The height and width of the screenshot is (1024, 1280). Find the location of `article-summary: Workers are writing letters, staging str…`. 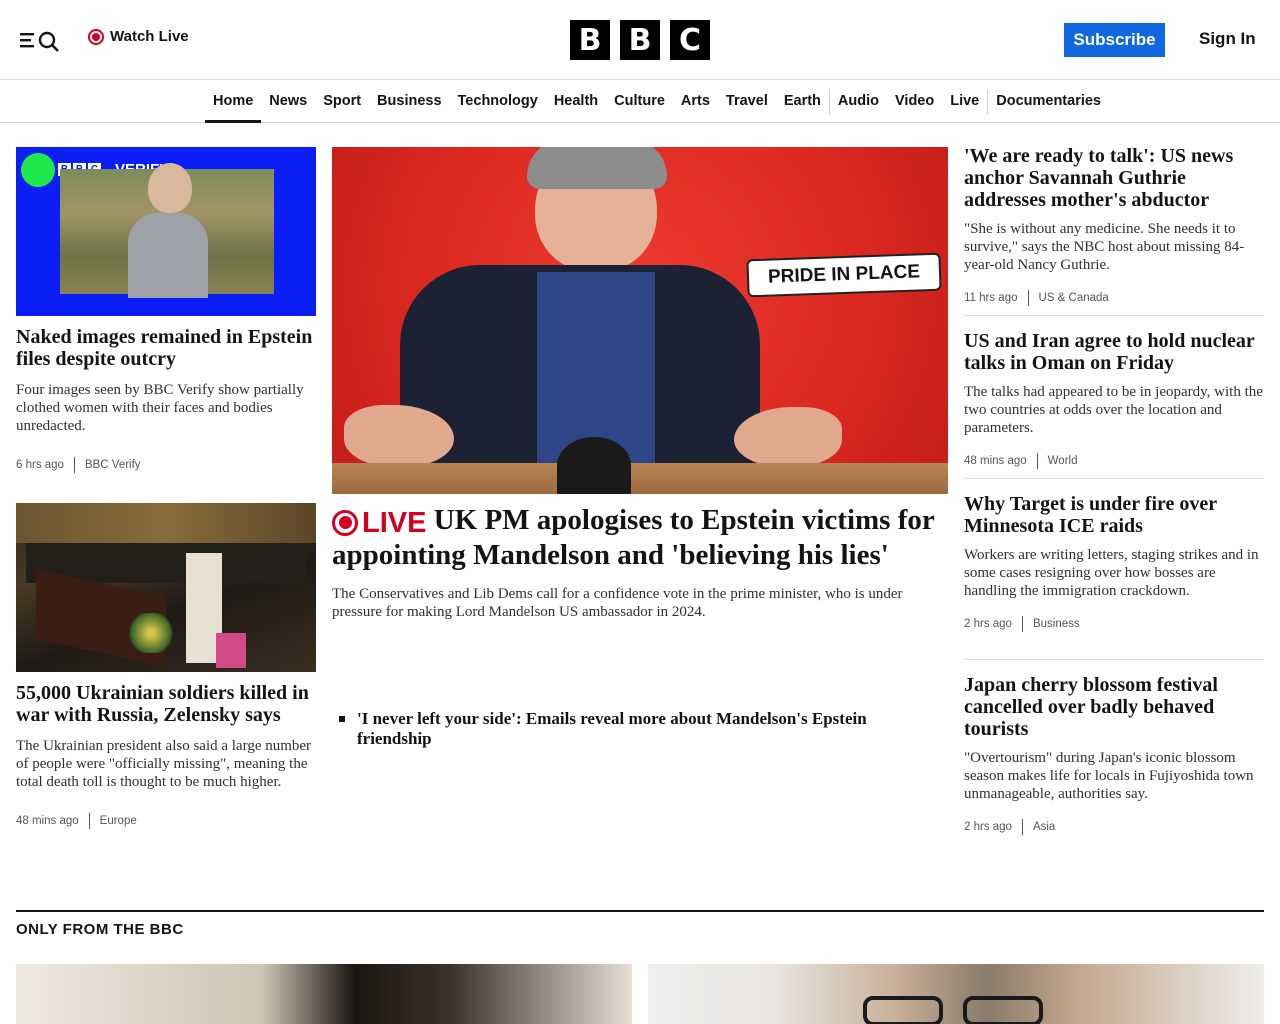

article-summary: Workers are writing letters, staging str… is located at coordinates (1111, 573).